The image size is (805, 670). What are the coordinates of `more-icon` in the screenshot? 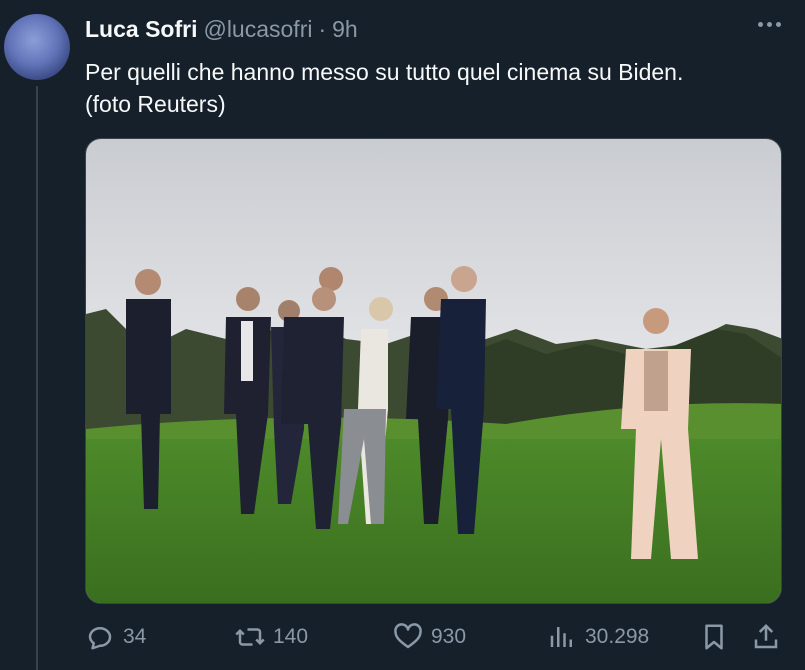 It's located at (769, 24).